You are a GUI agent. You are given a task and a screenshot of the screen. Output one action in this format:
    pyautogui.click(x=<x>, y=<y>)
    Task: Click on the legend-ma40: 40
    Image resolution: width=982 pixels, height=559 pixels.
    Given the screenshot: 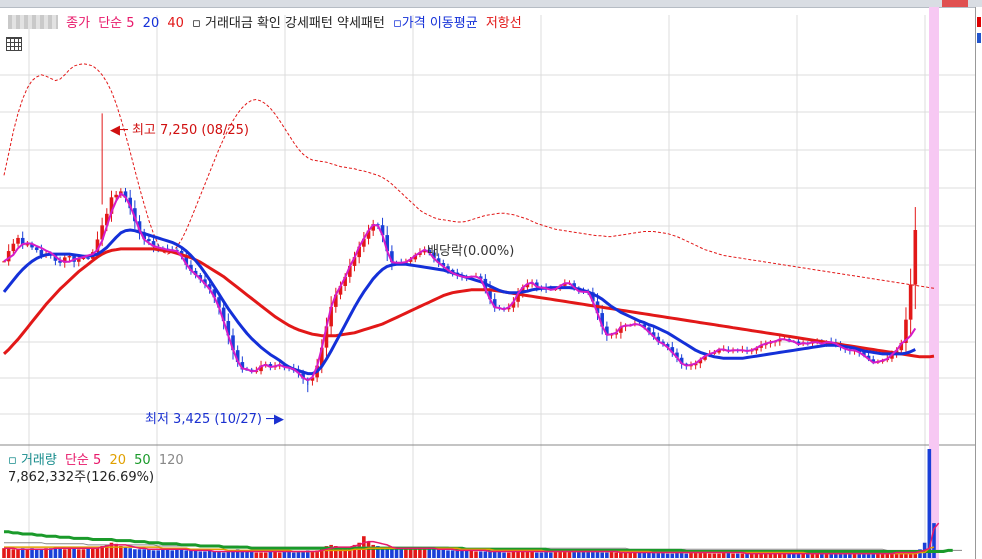 What is the action you would take?
    pyautogui.click(x=175, y=23)
    